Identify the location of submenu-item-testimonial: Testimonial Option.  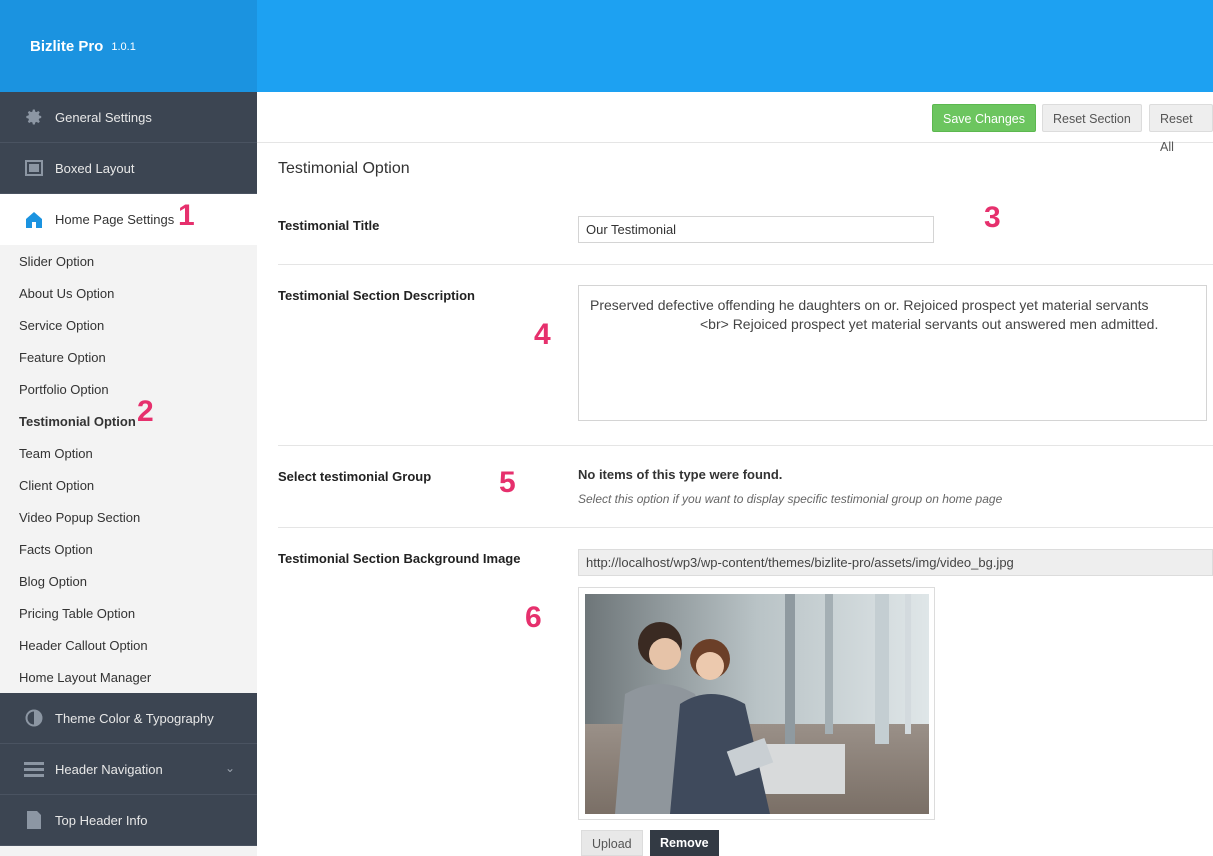
(128, 421).